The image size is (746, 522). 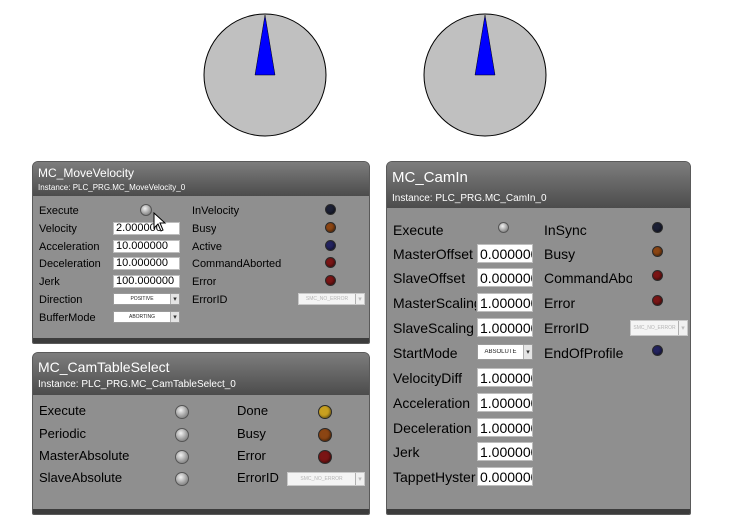 What do you see at coordinates (429, 278) in the screenshot?
I see `slave-offset-label: SlaveOffset` at bounding box center [429, 278].